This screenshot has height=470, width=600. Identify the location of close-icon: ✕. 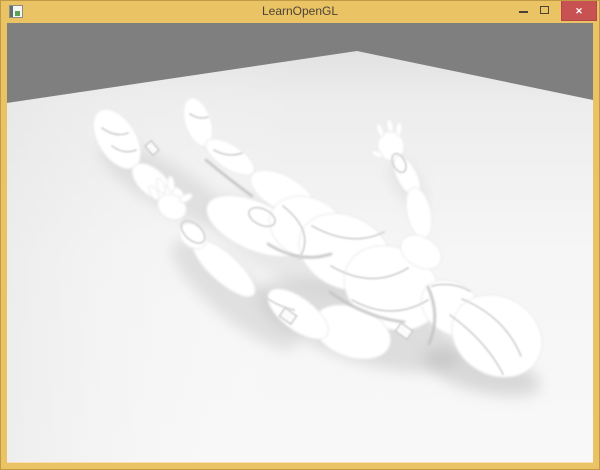
(579, 10).